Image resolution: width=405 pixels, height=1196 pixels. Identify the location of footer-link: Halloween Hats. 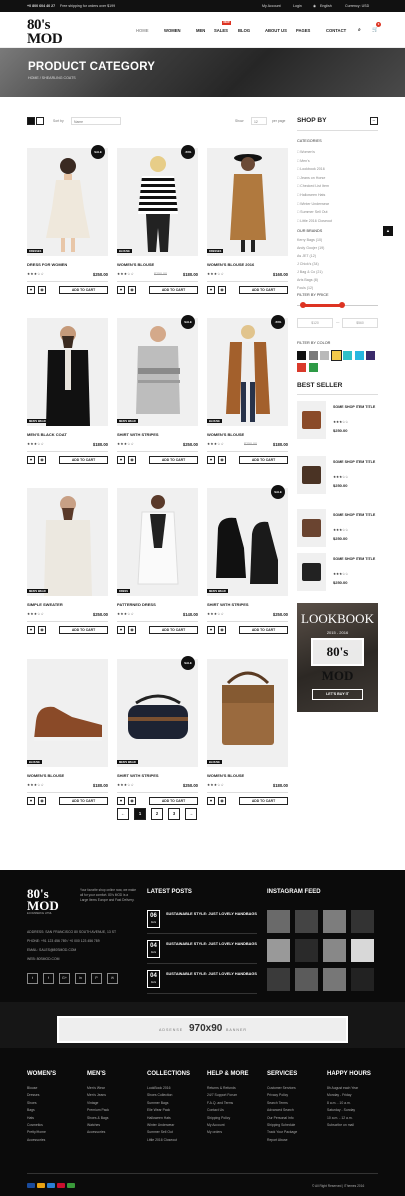
(168, 1118).